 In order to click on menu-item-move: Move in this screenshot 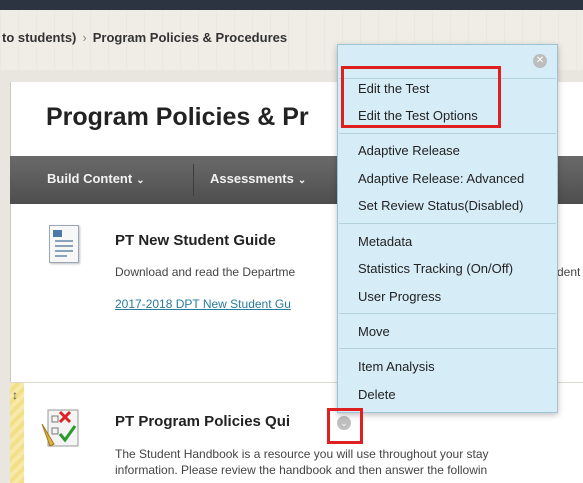, I will do `click(374, 331)`.